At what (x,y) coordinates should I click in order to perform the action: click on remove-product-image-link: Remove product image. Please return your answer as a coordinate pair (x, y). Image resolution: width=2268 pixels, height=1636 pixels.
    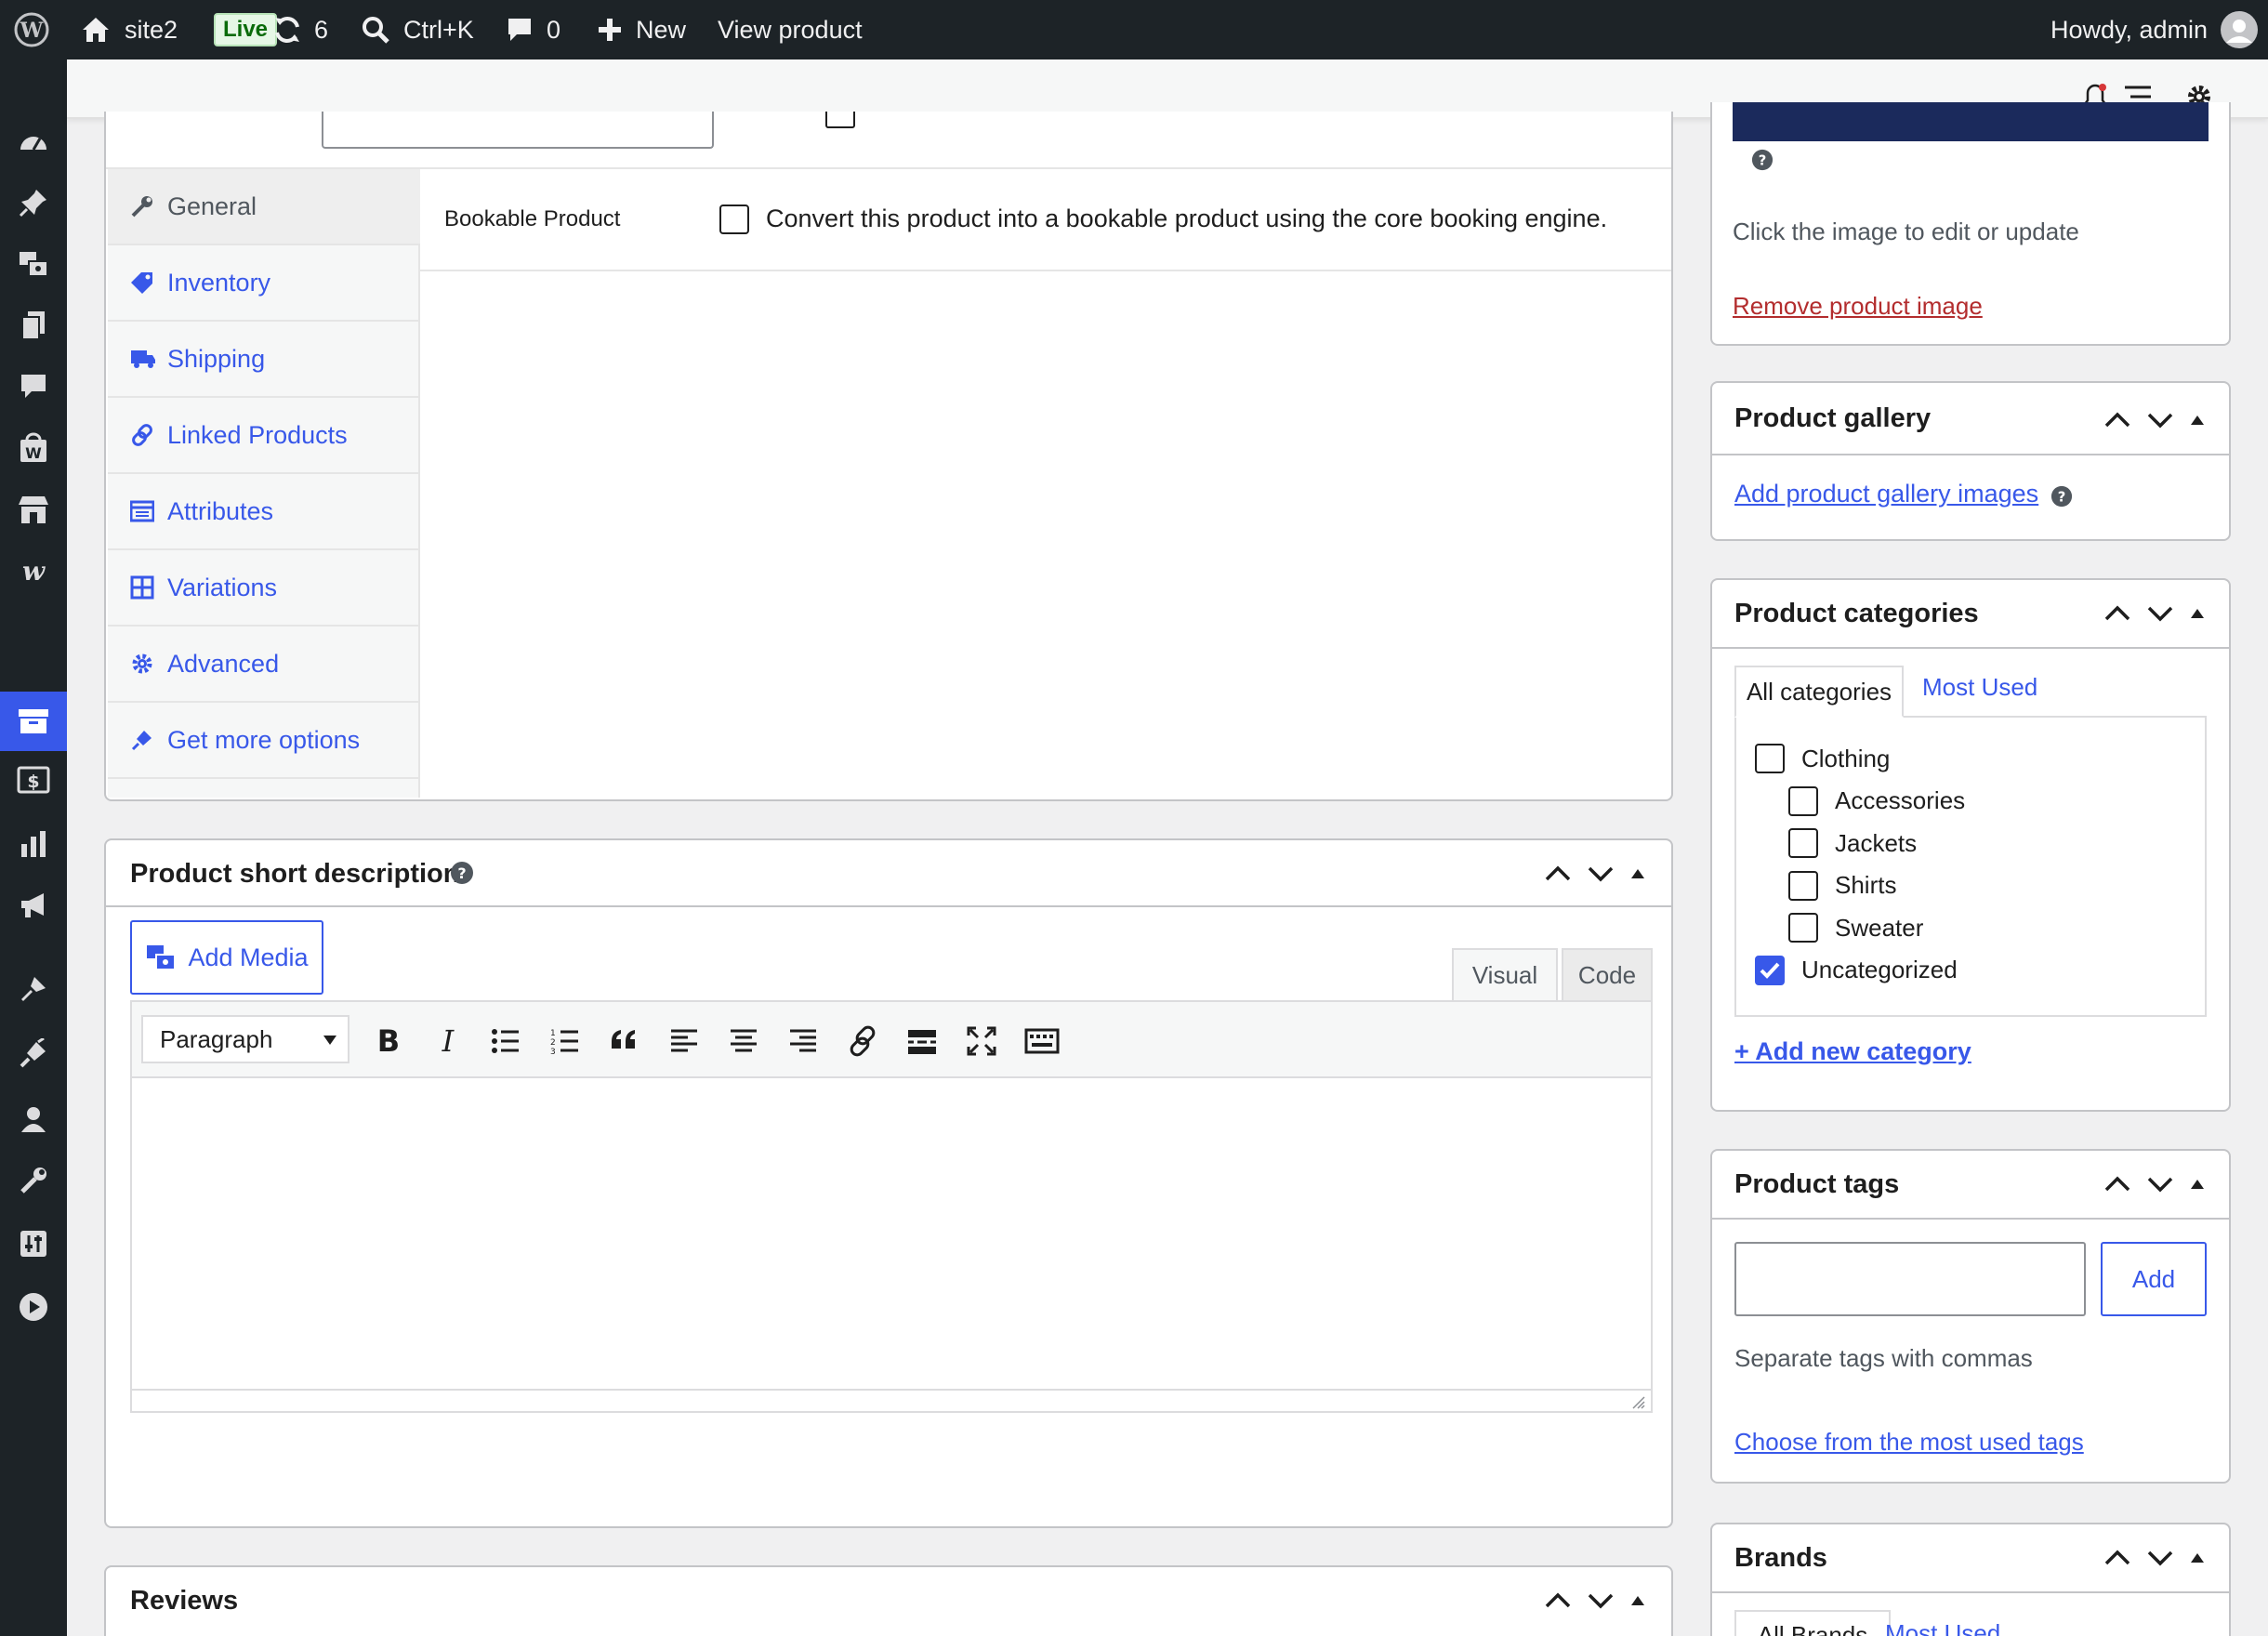
    Looking at the image, I should click on (1858, 307).